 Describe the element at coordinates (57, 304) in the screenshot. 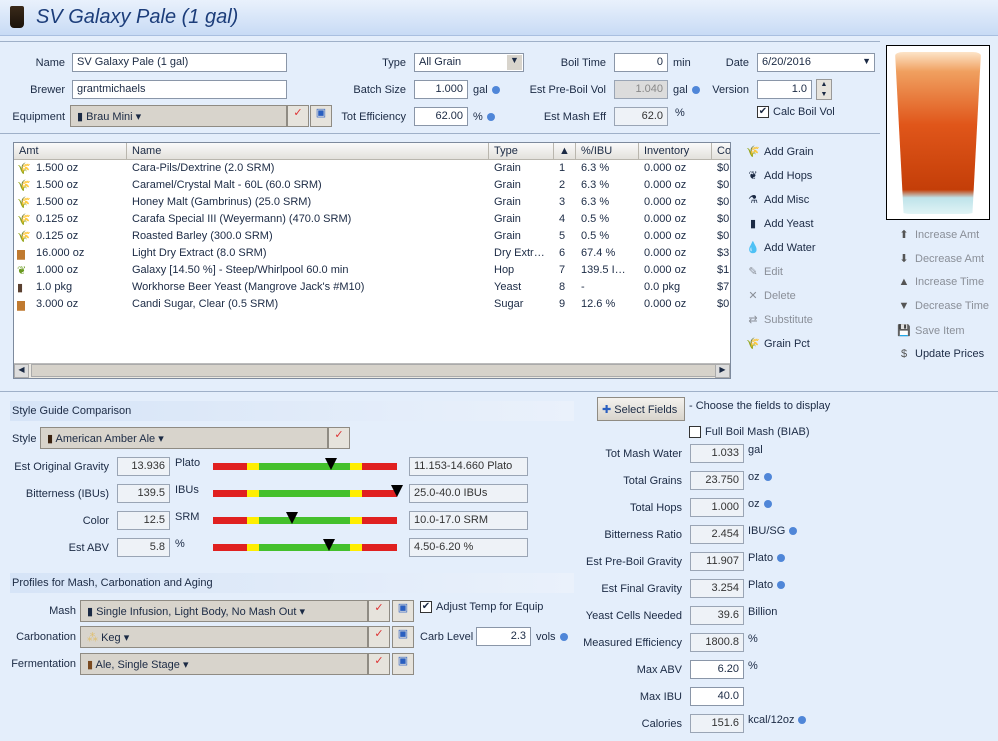

I see `cell-amt: 3.000 oz` at that location.